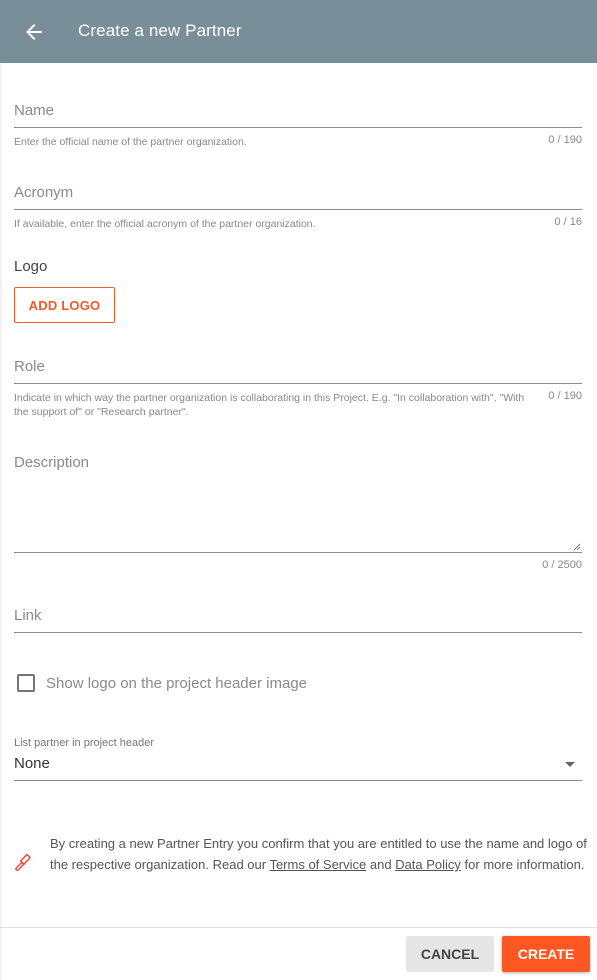  What do you see at coordinates (546, 954) in the screenshot?
I see `create-button: CREATE` at bounding box center [546, 954].